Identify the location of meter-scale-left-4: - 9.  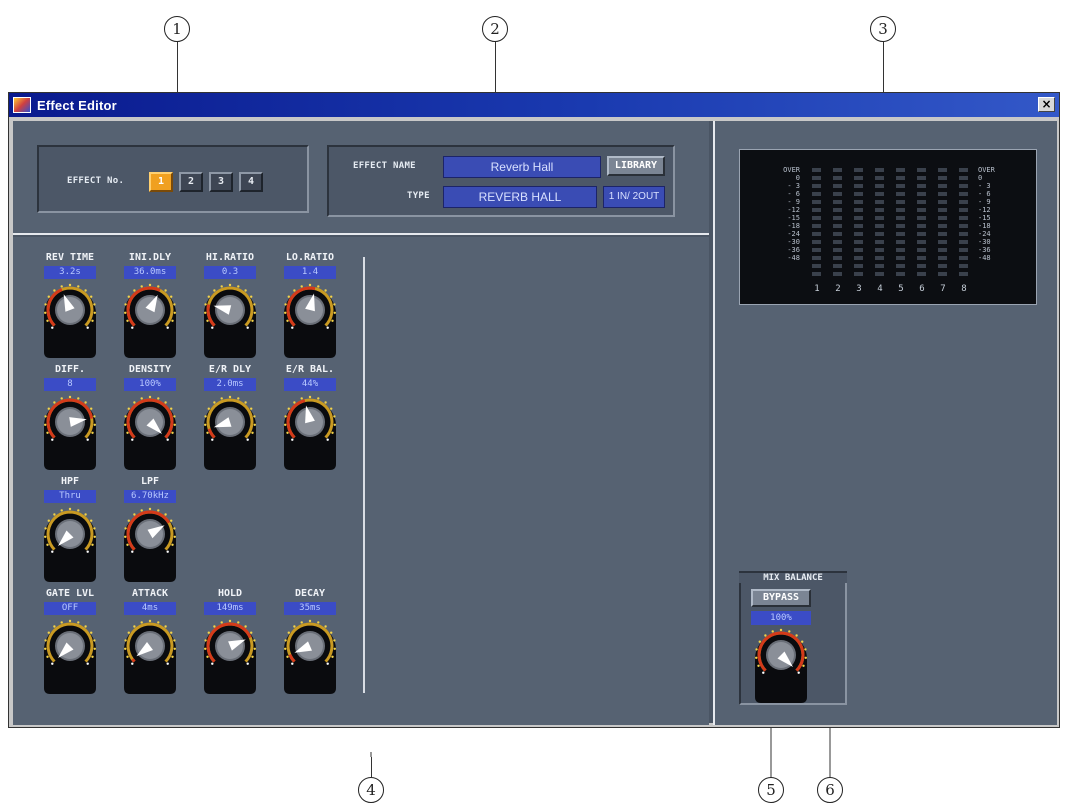
(793, 202).